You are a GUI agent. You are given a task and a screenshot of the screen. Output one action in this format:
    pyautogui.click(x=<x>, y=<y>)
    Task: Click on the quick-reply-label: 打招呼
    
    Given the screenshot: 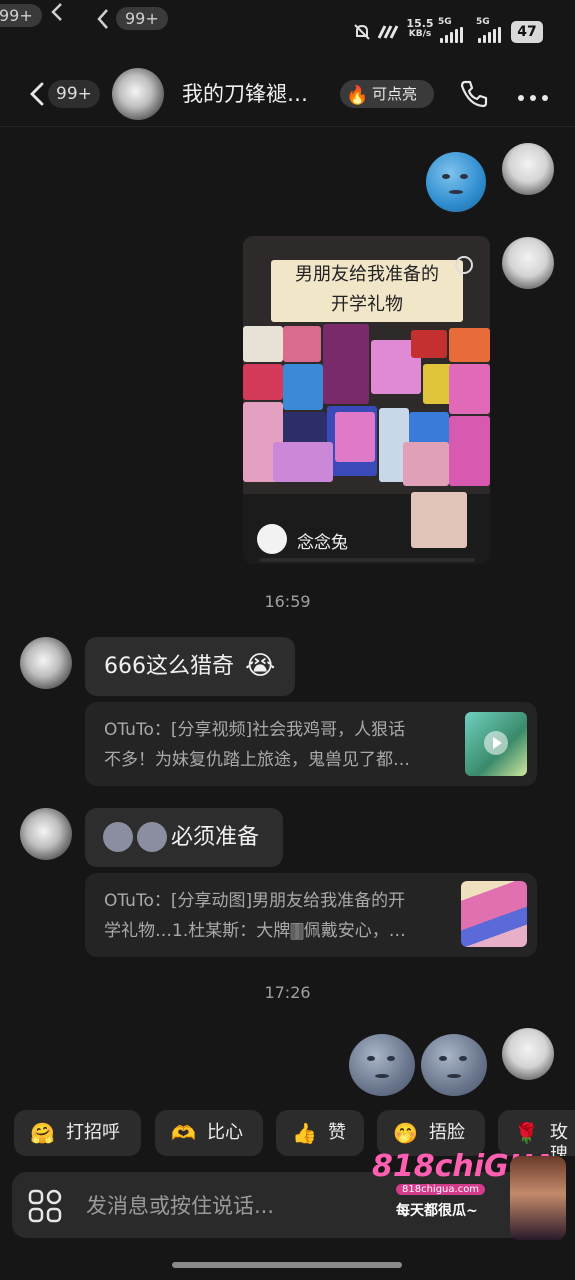 What is the action you would take?
    pyautogui.click(x=93, y=1132)
    